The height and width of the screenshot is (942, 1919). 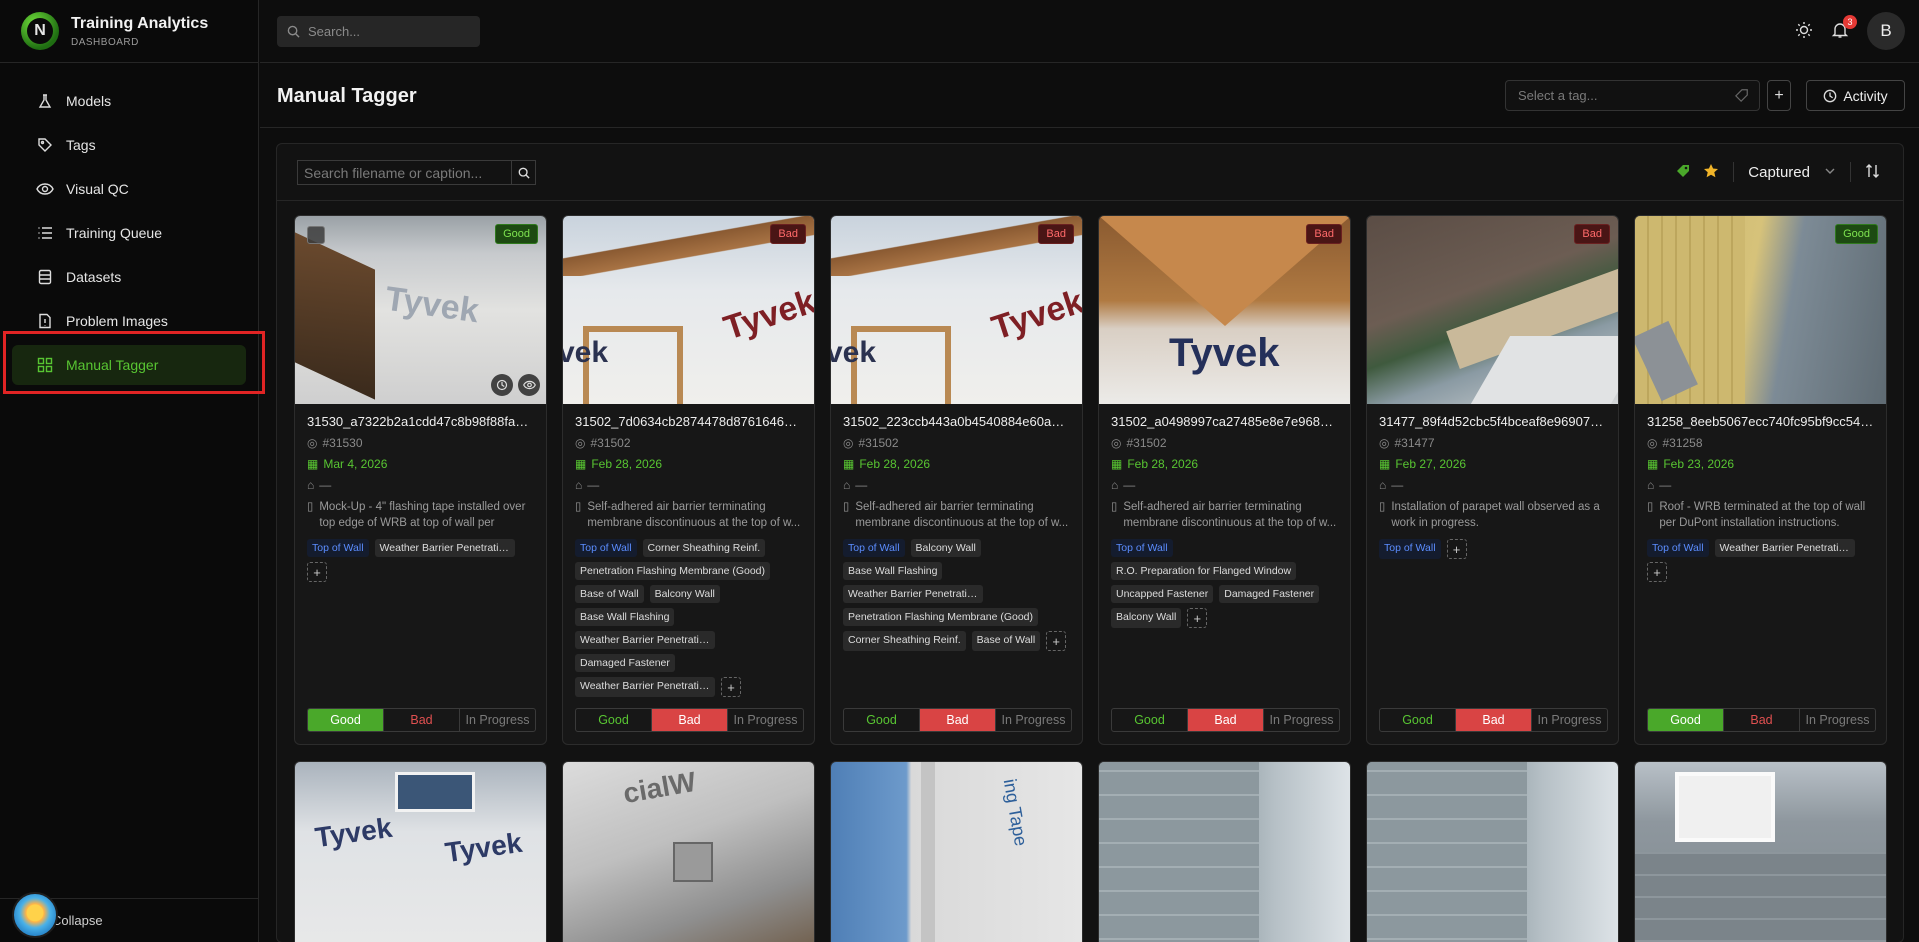 I want to click on chevron-down-icon, so click(x=1830, y=172).